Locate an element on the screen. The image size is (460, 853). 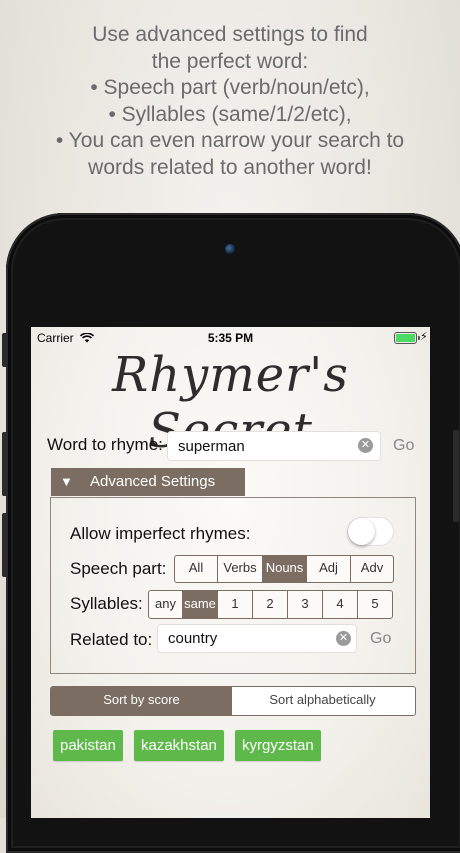
switch-knob is located at coordinates (361, 531).